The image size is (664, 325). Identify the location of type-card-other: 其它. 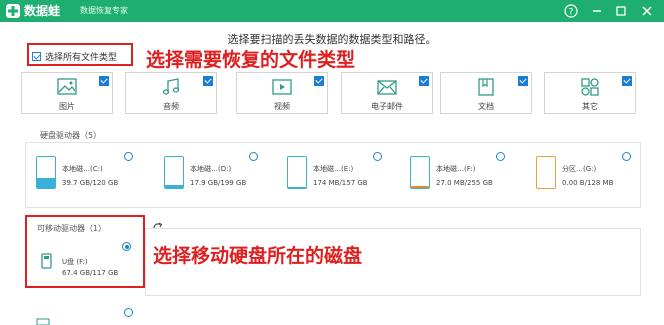
(590, 93).